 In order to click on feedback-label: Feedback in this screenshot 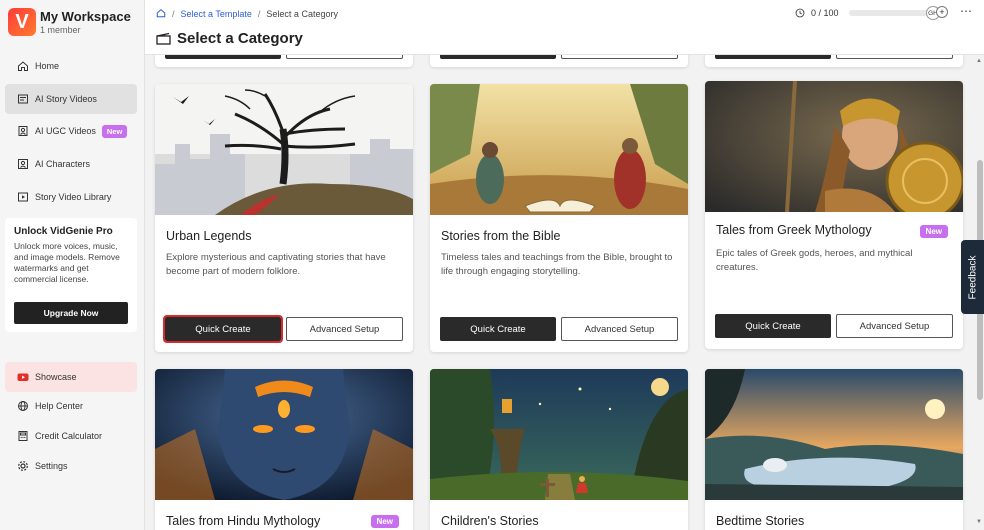, I will do `click(973, 277)`.